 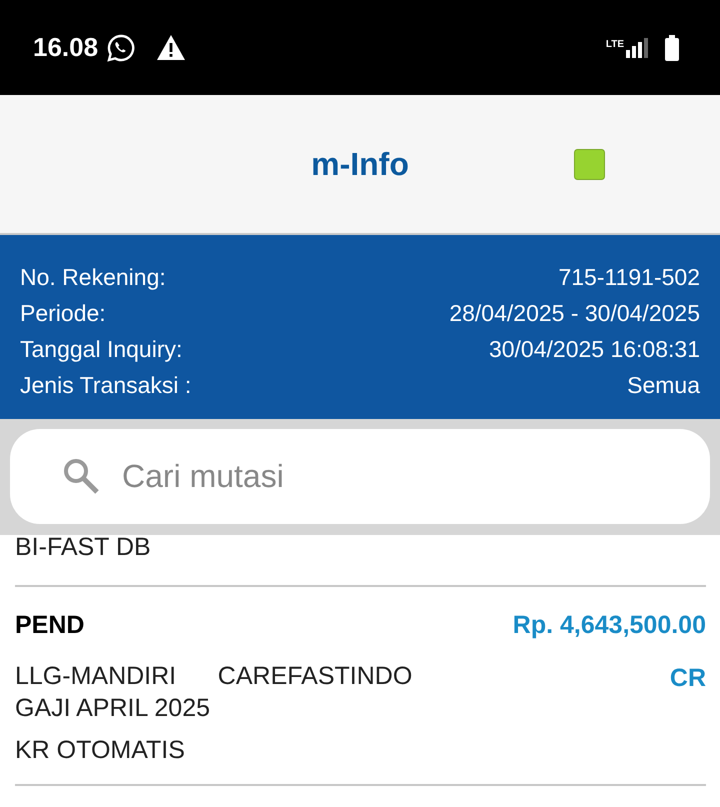 What do you see at coordinates (637, 48) in the screenshot?
I see `signal-icon` at bounding box center [637, 48].